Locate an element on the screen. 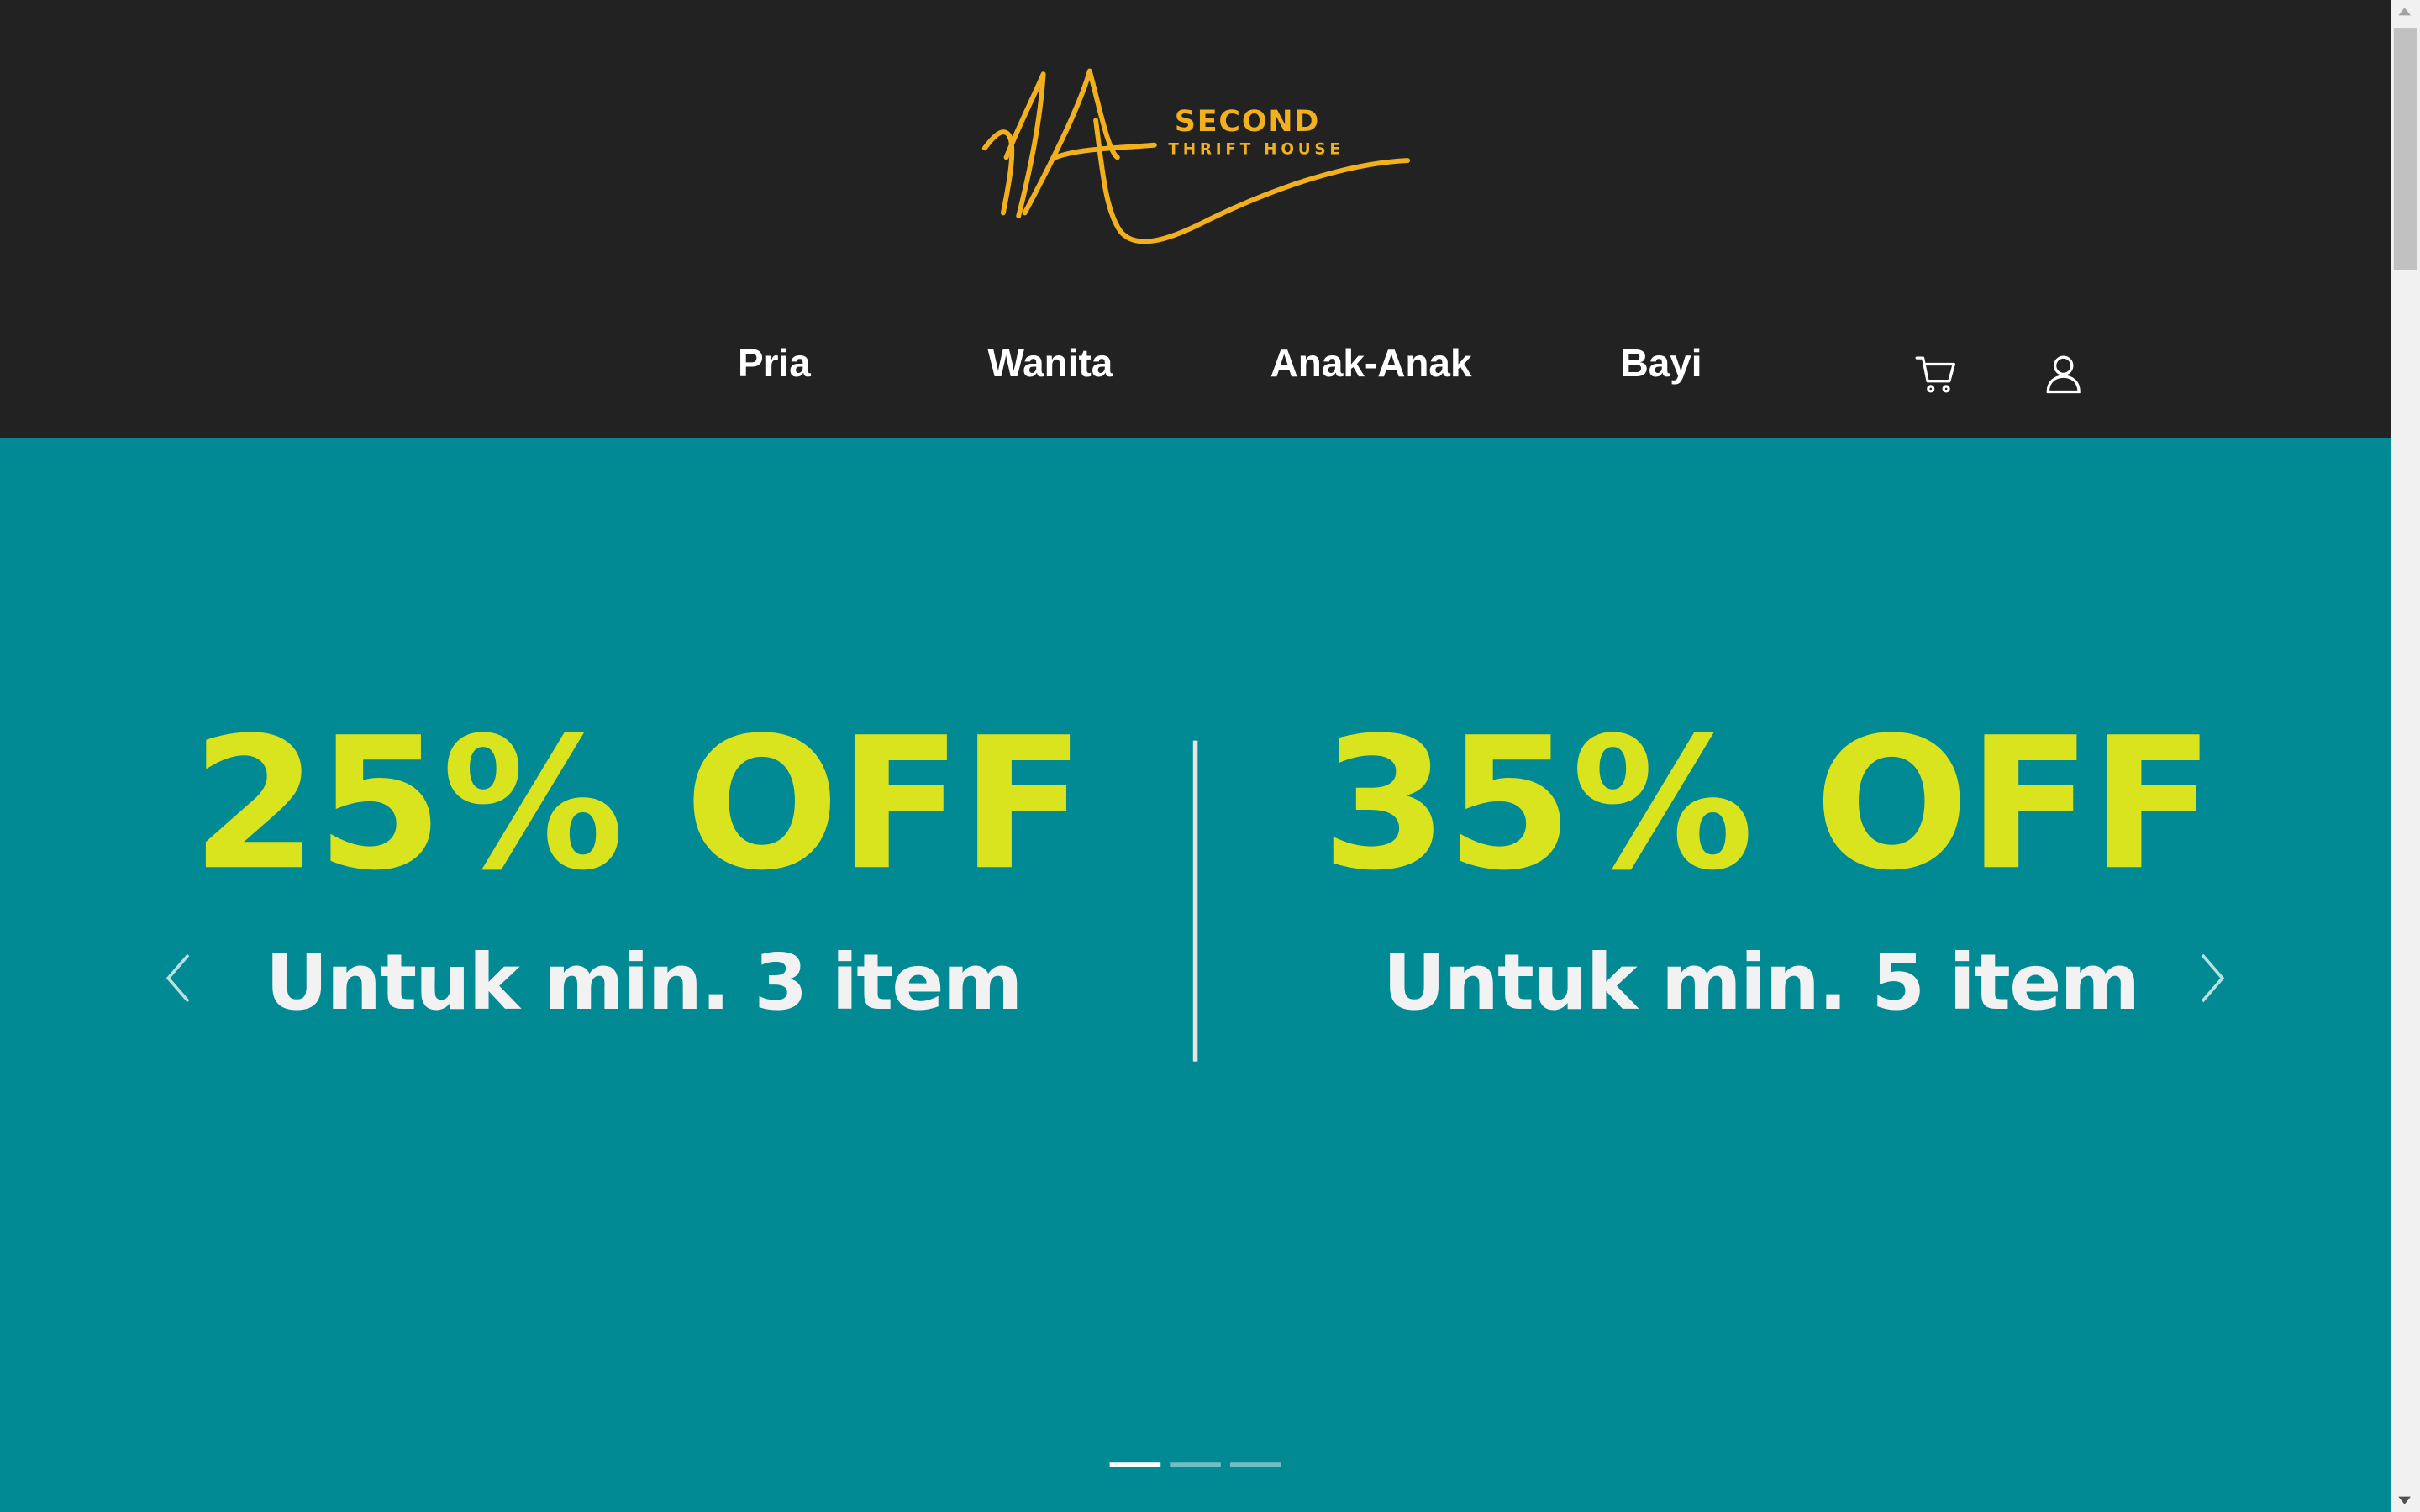 The height and width of the screenshot is (1512, 2420). chevron-left-icon is located at coordinates (178, 978).